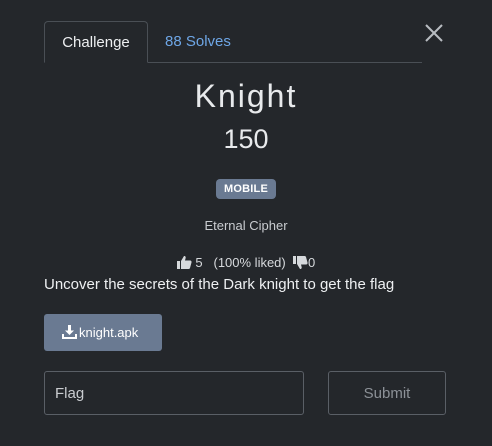  What do you see at coordinates (109, 332) in the screenshot?
I see `file-name: knight.apk` at bounding box center [109, 332].